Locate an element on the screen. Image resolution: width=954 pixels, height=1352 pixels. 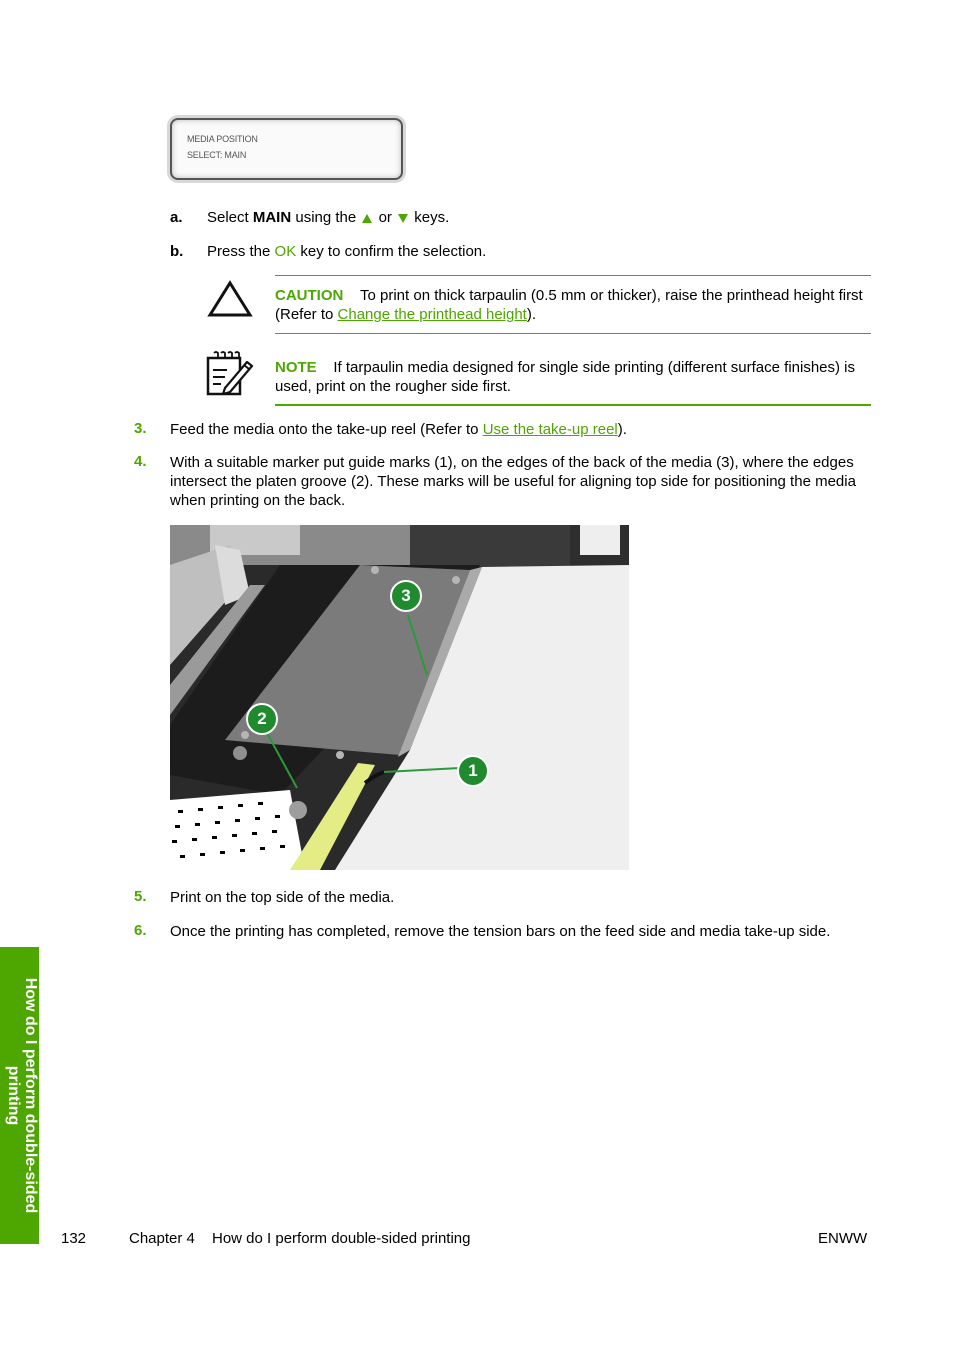
down-arrow-icon is located at coordinates (403, 218).